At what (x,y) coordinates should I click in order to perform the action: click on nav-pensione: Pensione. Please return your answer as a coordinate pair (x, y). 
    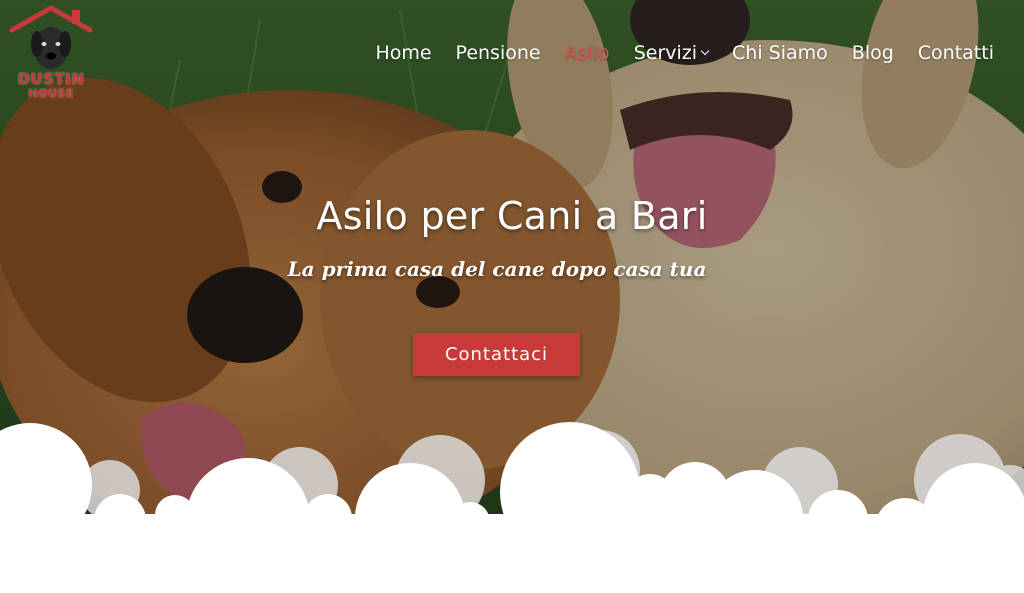
    Looking at the image, I should click on (498, 53).